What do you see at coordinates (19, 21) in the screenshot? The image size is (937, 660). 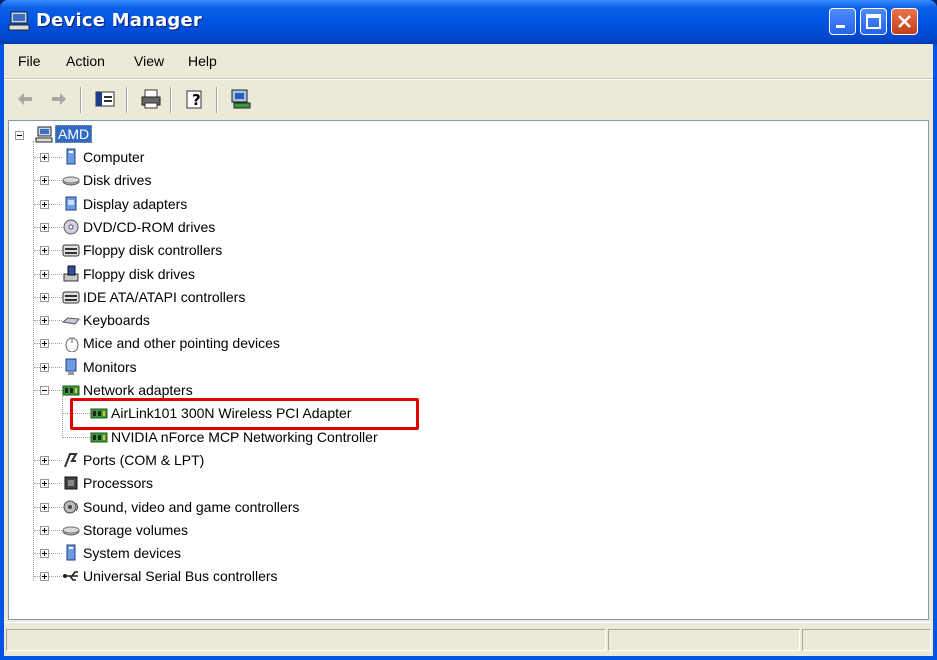 I see `device-manager-icon` at bounding box center [19, 21].